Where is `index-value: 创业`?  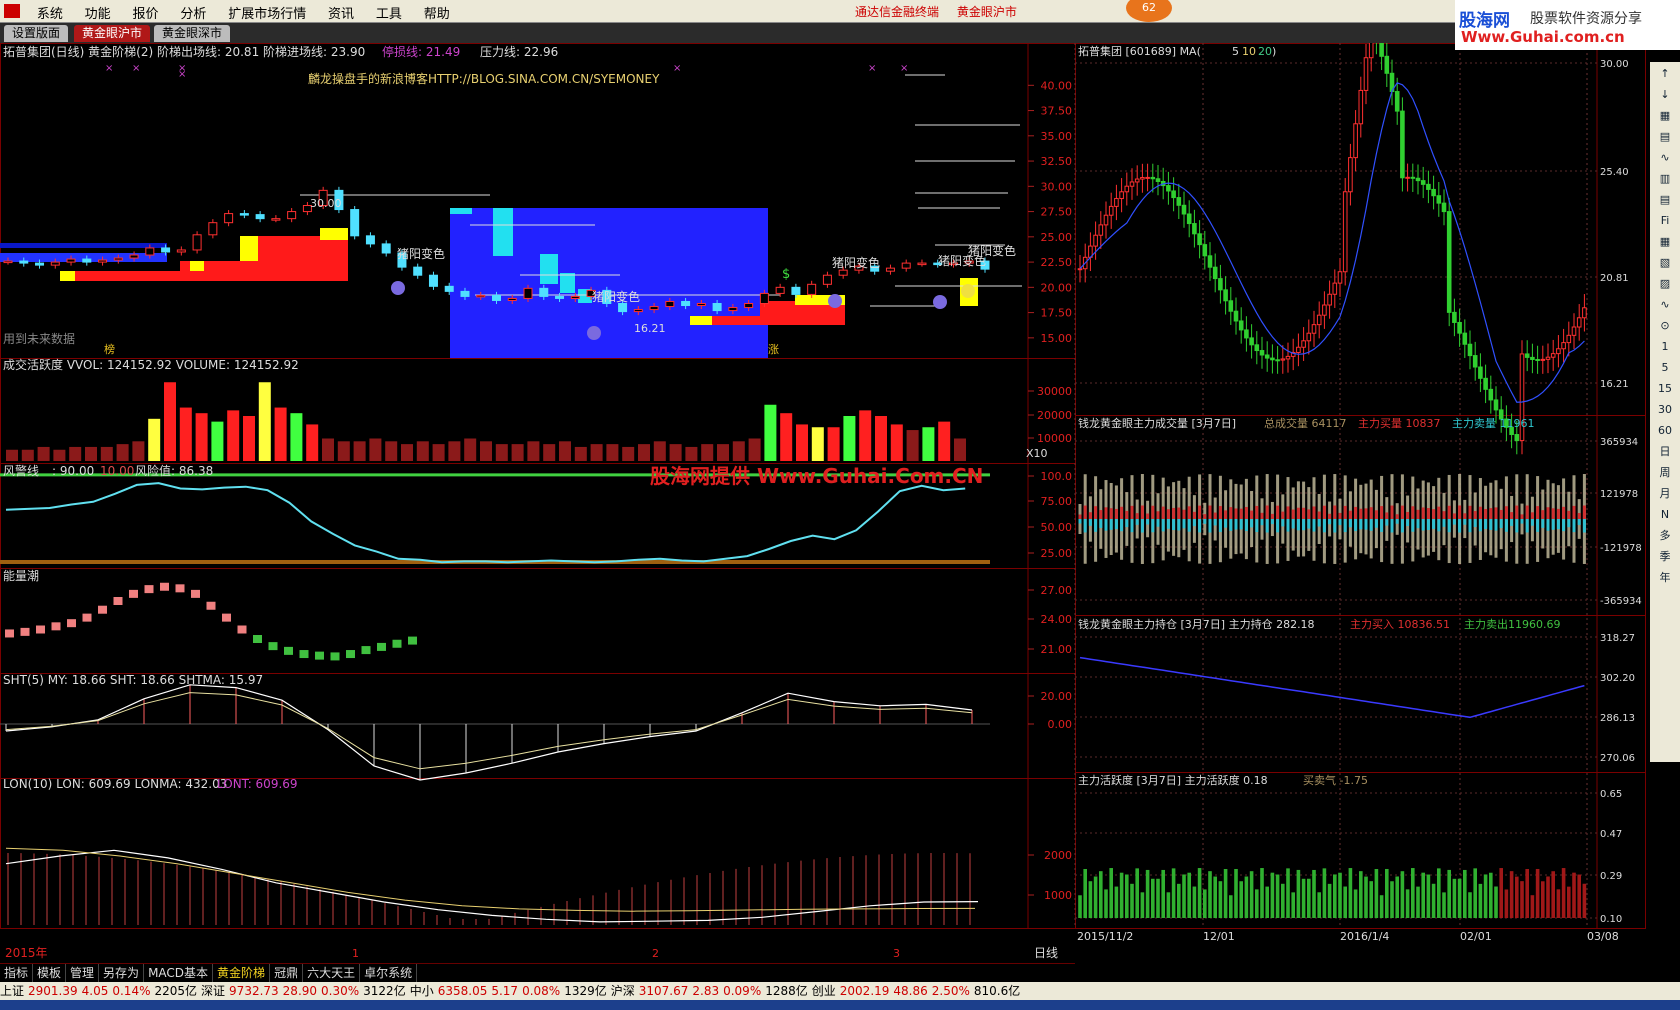
index-value: 创业 is located at coordinates (823, 991).